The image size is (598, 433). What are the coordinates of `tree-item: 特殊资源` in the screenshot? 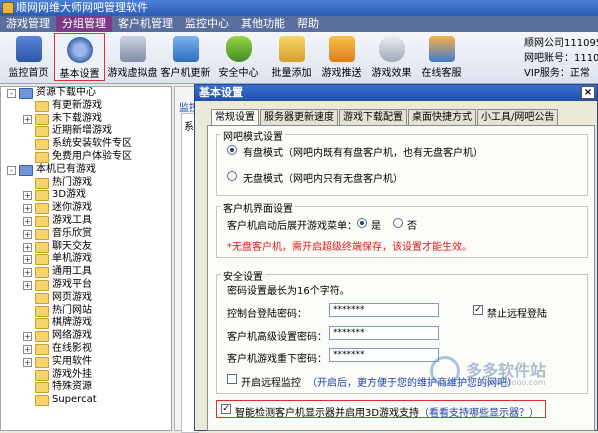 It's located at (86, 387).